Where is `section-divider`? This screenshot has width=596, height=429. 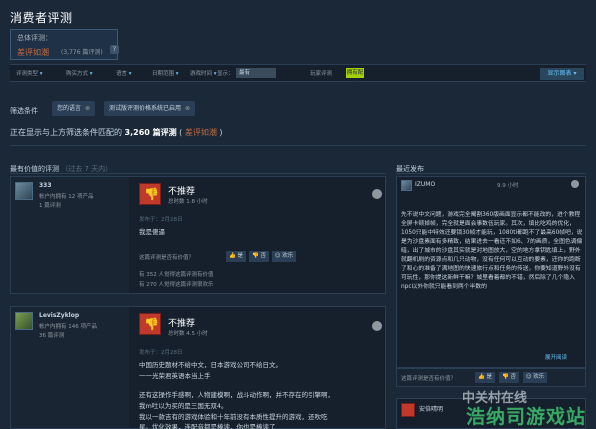 section-divider is located at coordinates (298, 145).